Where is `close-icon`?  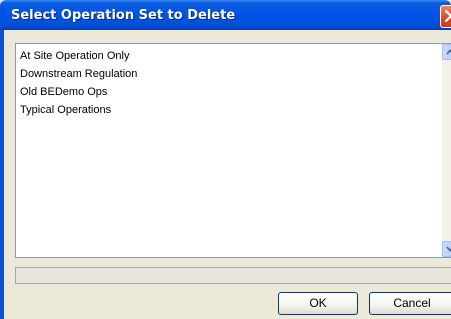 close-icon is located at coordinates (448, 16).